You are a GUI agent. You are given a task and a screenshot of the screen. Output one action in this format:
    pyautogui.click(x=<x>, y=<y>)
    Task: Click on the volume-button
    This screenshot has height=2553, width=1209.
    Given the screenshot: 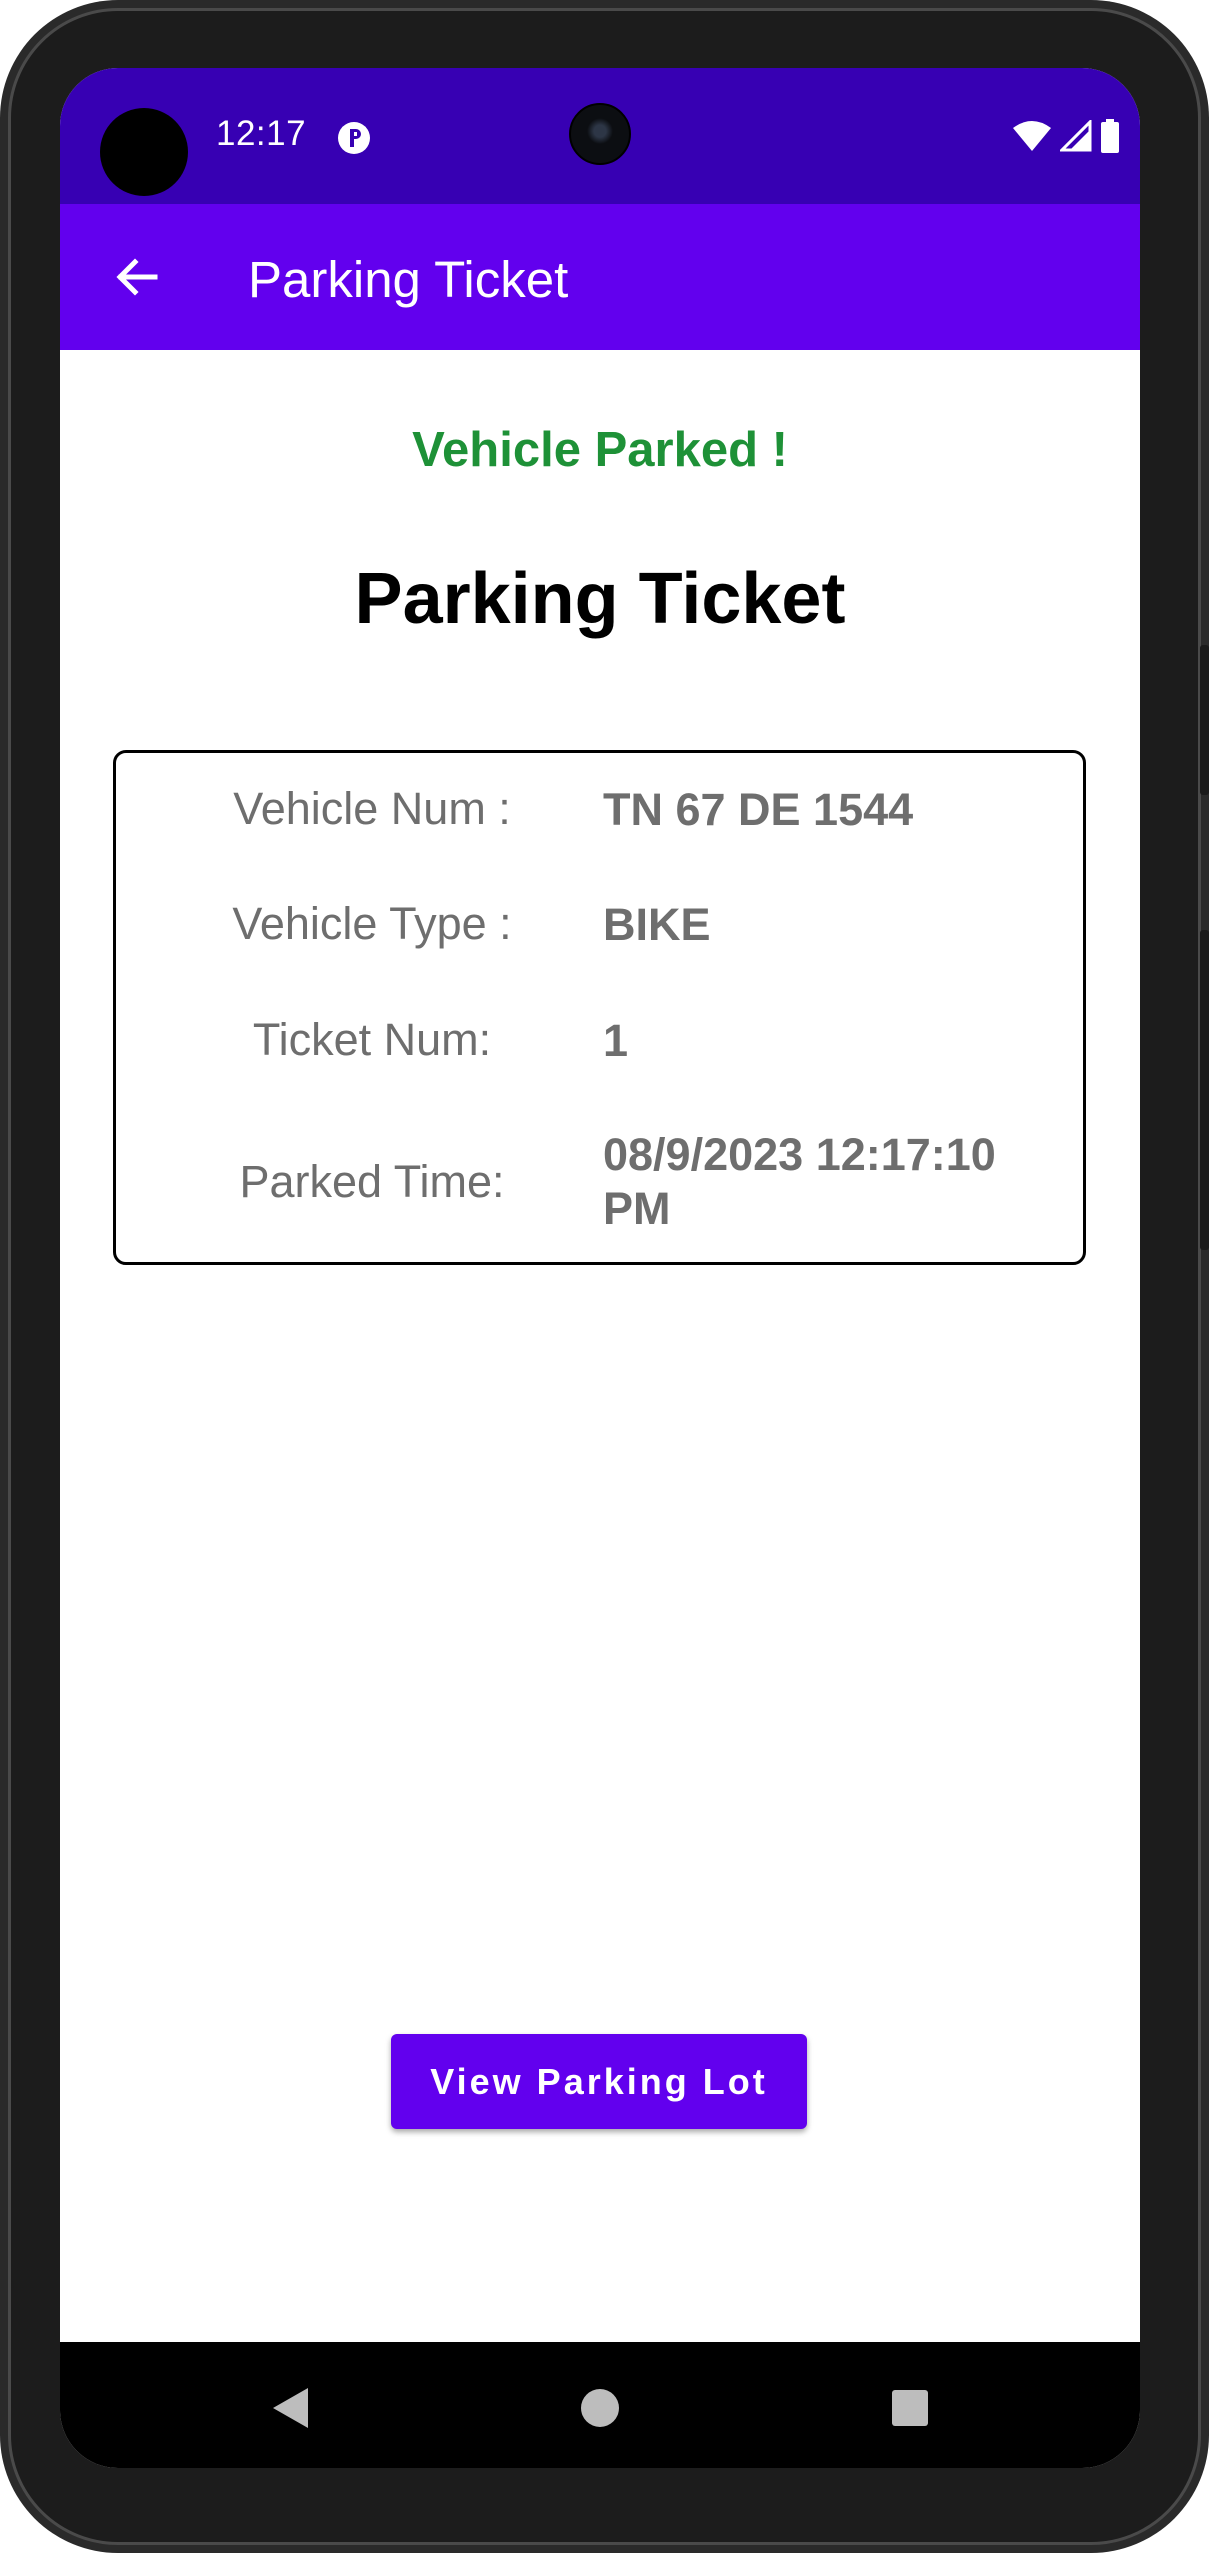 What is the action you would take?
    pyautogui.click(x=1204, y=1090)
    